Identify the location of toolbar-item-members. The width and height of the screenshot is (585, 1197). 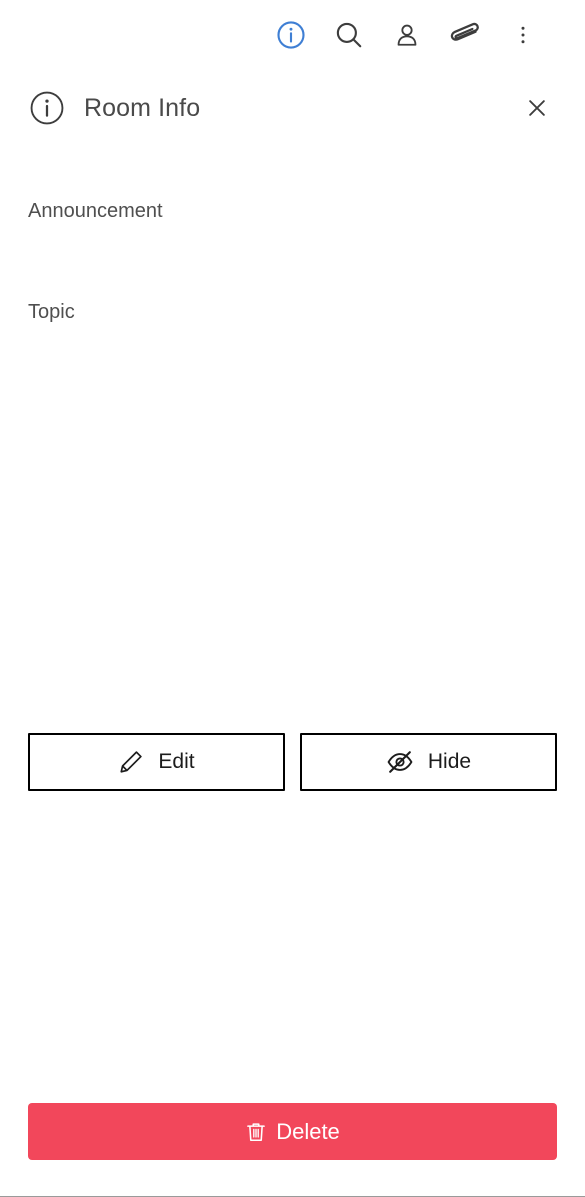
(407, 35).